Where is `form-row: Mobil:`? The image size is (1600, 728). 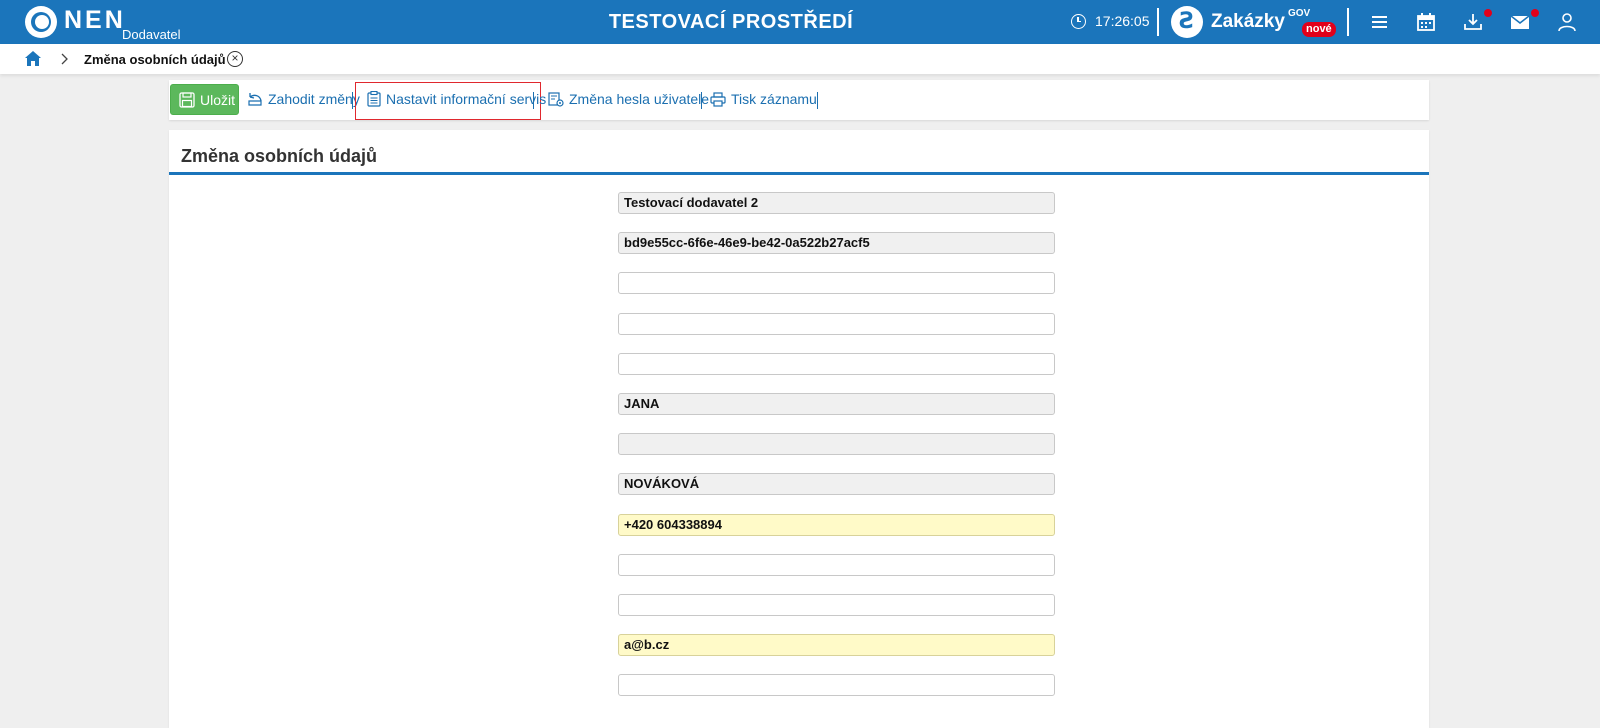 form-row: Mobil: is located at coordinates (799, 564).